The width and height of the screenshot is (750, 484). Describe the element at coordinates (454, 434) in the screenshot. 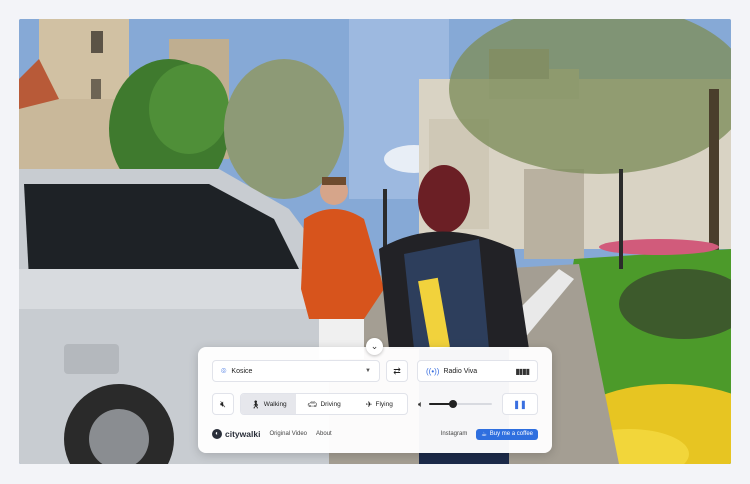

I see `instagram-link: Instagram` at that location.